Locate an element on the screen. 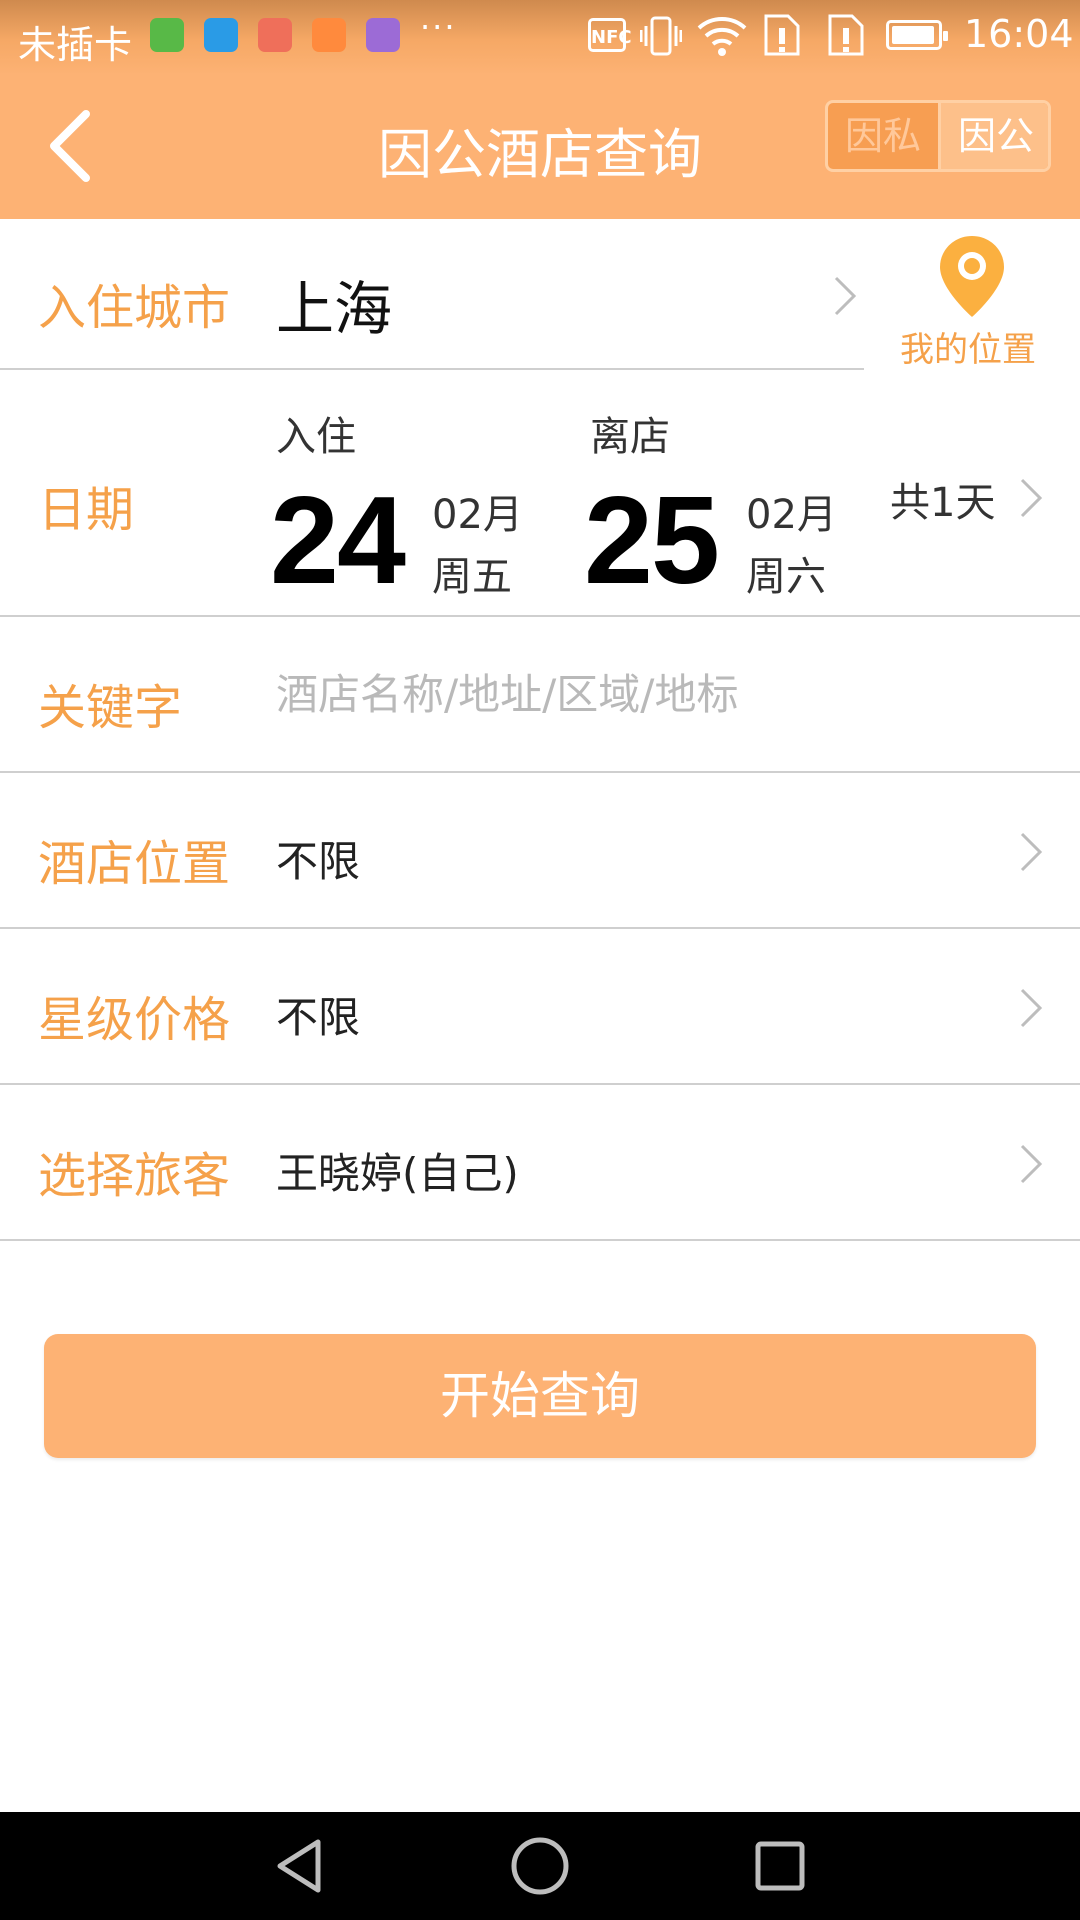 Image resolution: width=1080 pixels, height=1920 pixels. search-button: 开始查询 is located at coordinates (540, 1396).